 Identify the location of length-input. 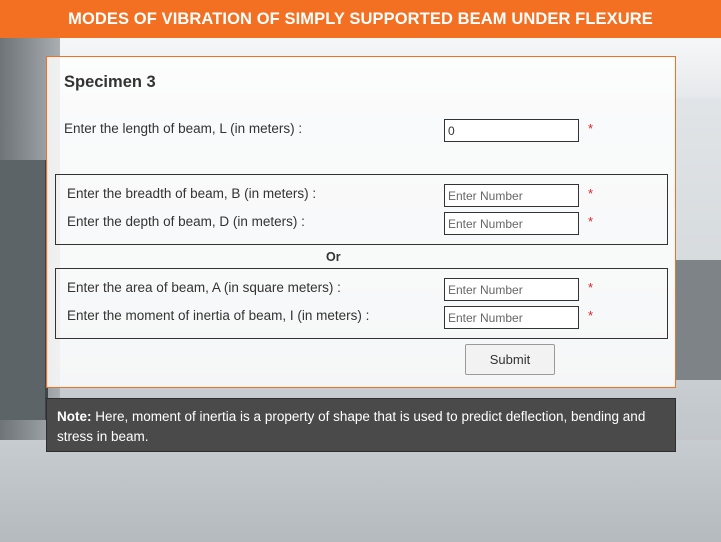
(511, 130).